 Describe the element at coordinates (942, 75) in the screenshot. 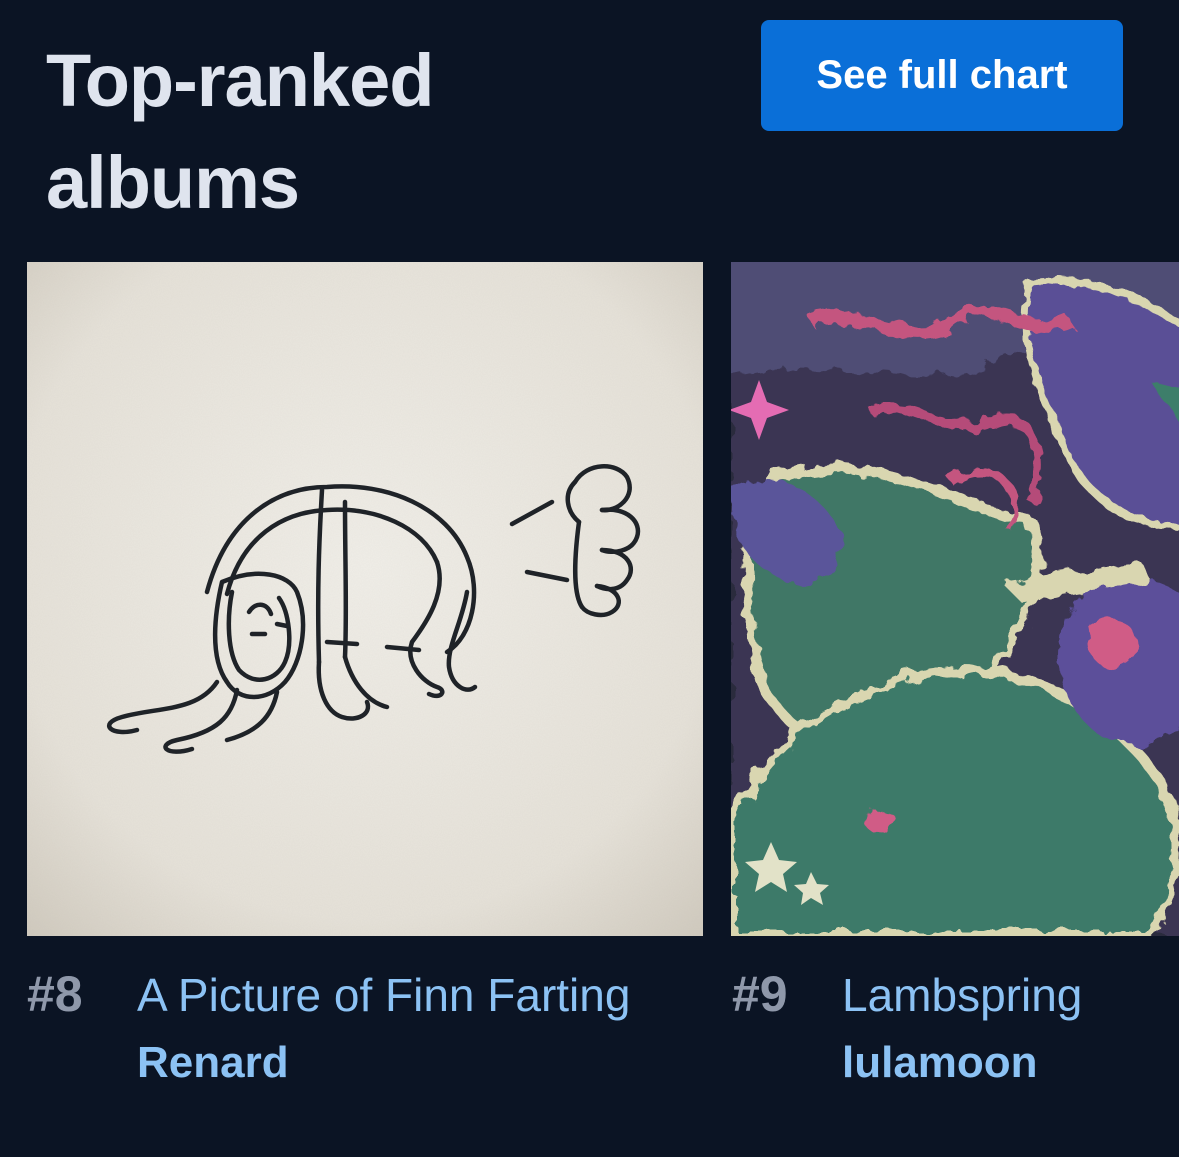

I see `see-full-chart-button: See full chart` at that location.